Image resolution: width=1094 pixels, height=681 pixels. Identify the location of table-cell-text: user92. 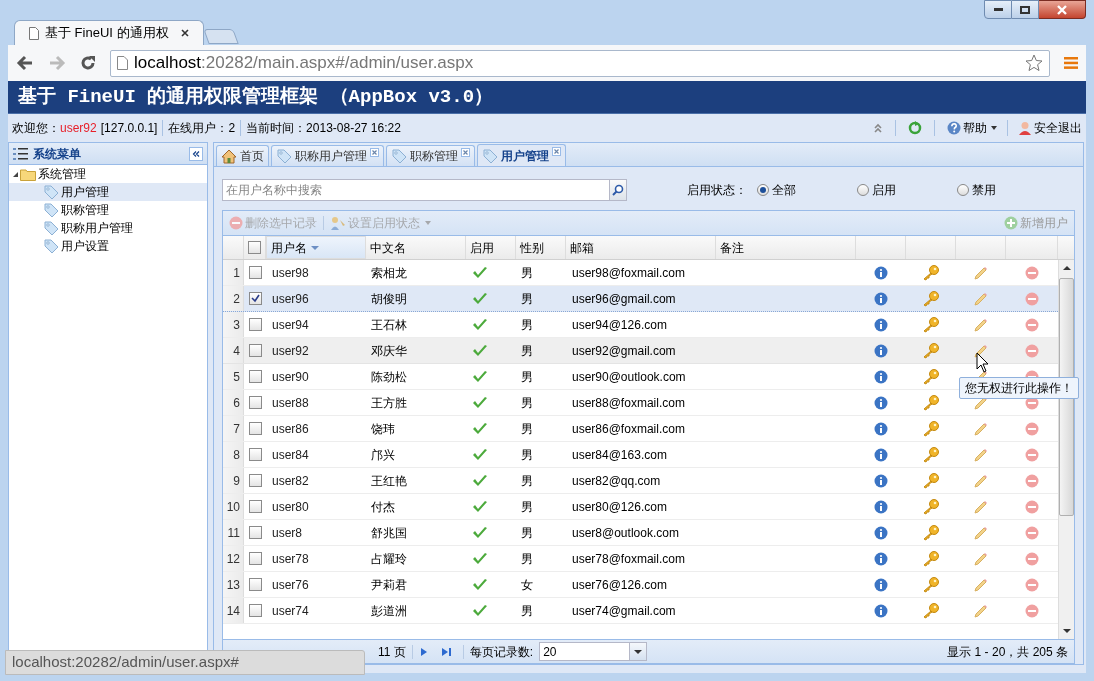
(290, 351).